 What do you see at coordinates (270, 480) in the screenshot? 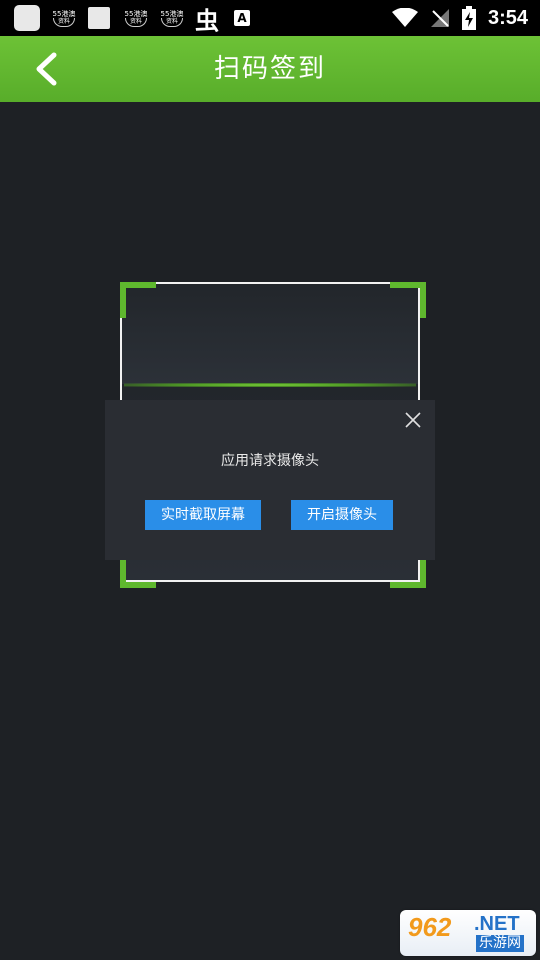
I see `camera-permission-dialog: 应用请求摄像头 实时截取屏幕 开启摄像头` at bounding box center [270, 480].